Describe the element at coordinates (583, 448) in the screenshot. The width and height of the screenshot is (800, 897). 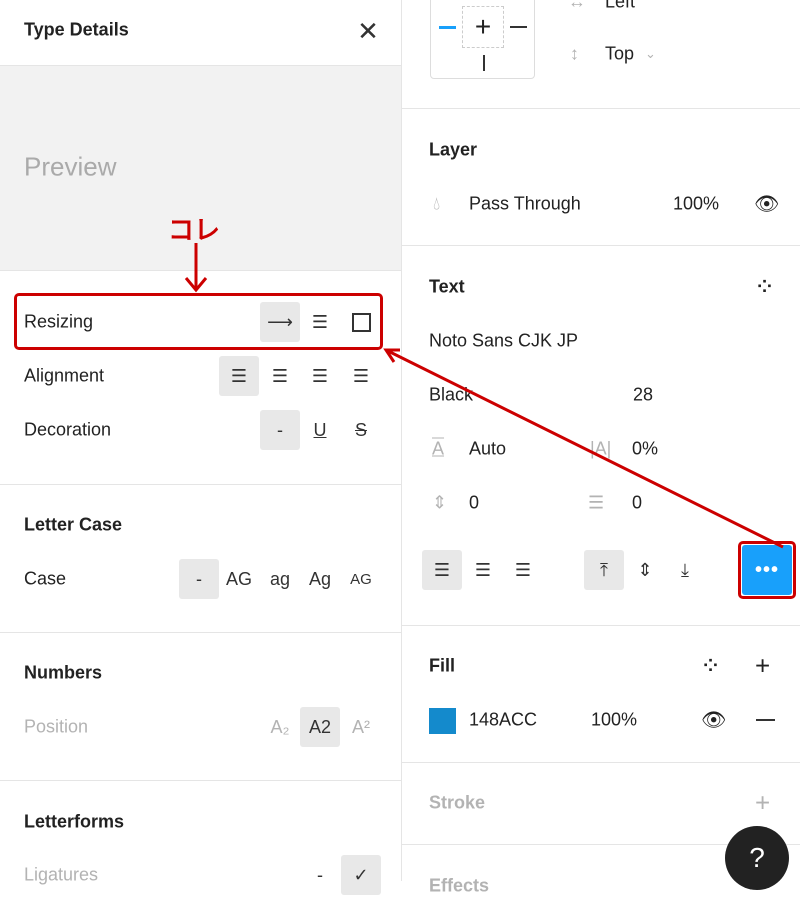
I see `pointer-arrow-icon` at that location.